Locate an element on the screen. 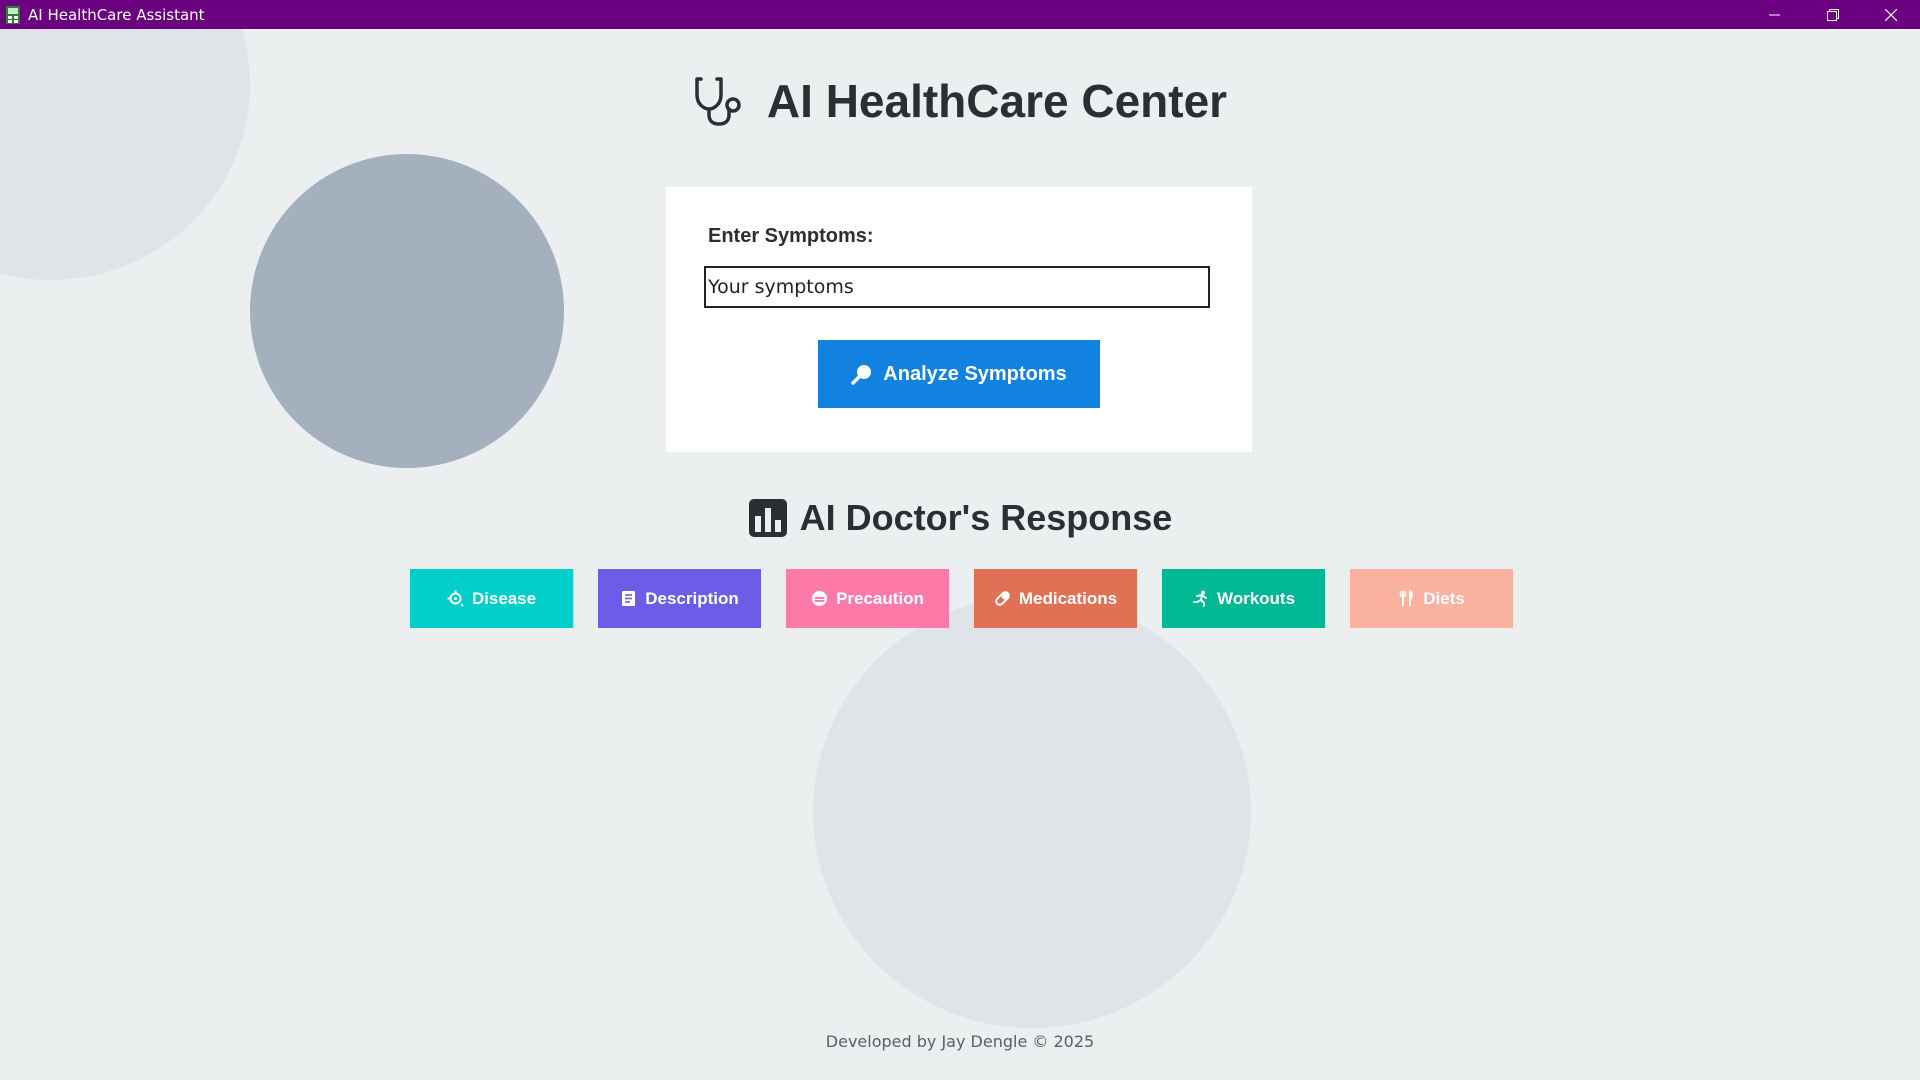 The height and width of the screenshot is (1080, 1920). close-icon is located at coordinates (1891, 14).